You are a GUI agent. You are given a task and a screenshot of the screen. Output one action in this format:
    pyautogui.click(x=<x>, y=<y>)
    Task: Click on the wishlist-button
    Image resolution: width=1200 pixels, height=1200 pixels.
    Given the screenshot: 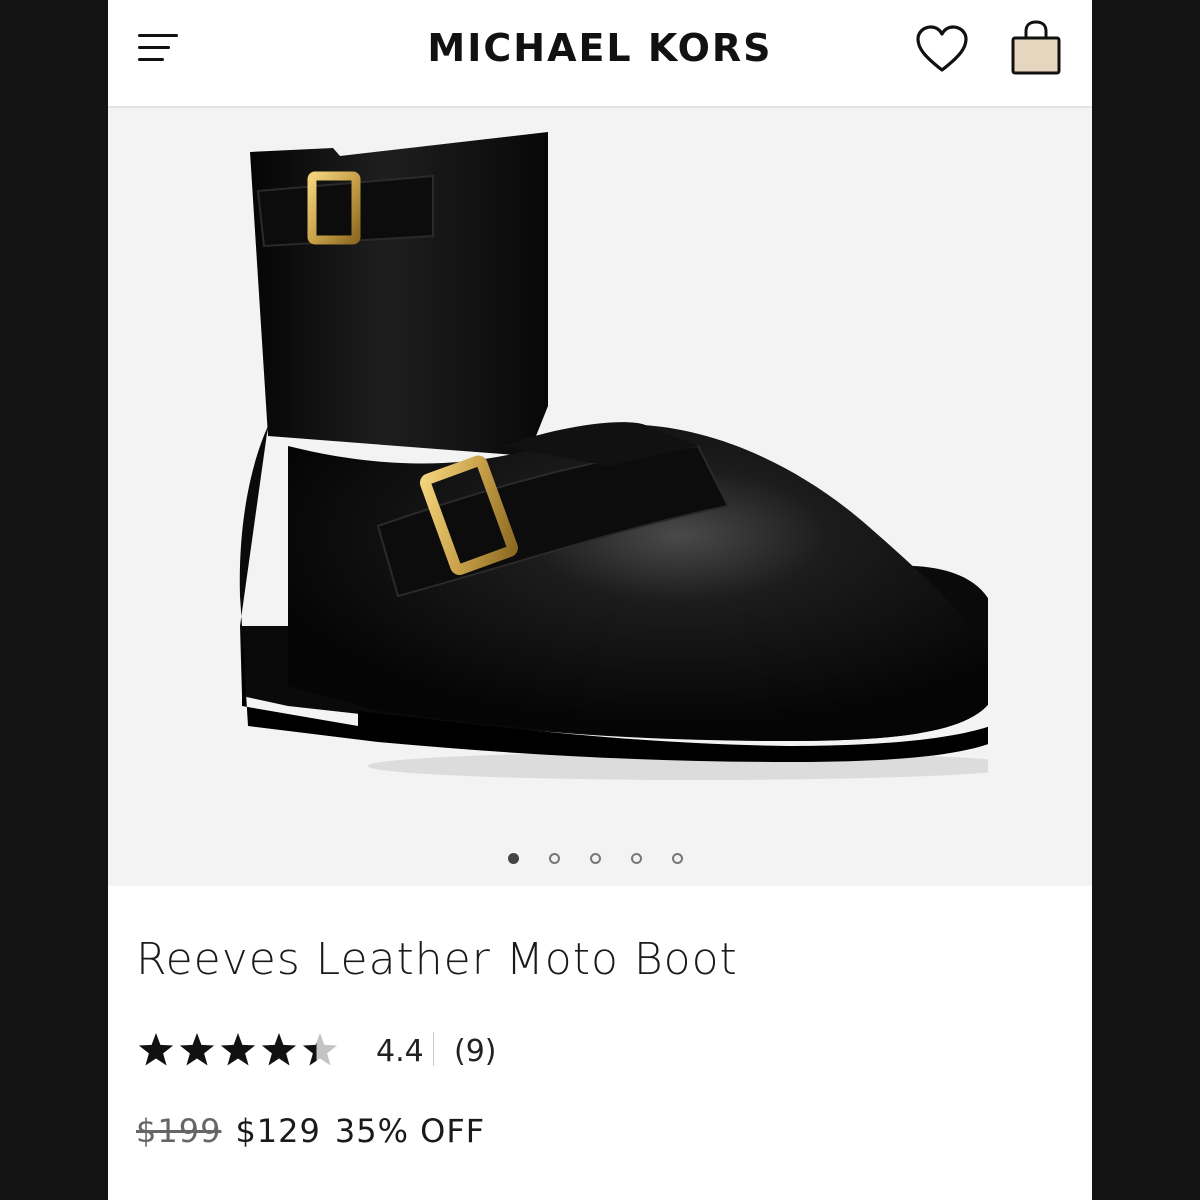 What is the action you would take?
    pyautogui.click(x=942, y=50)
    